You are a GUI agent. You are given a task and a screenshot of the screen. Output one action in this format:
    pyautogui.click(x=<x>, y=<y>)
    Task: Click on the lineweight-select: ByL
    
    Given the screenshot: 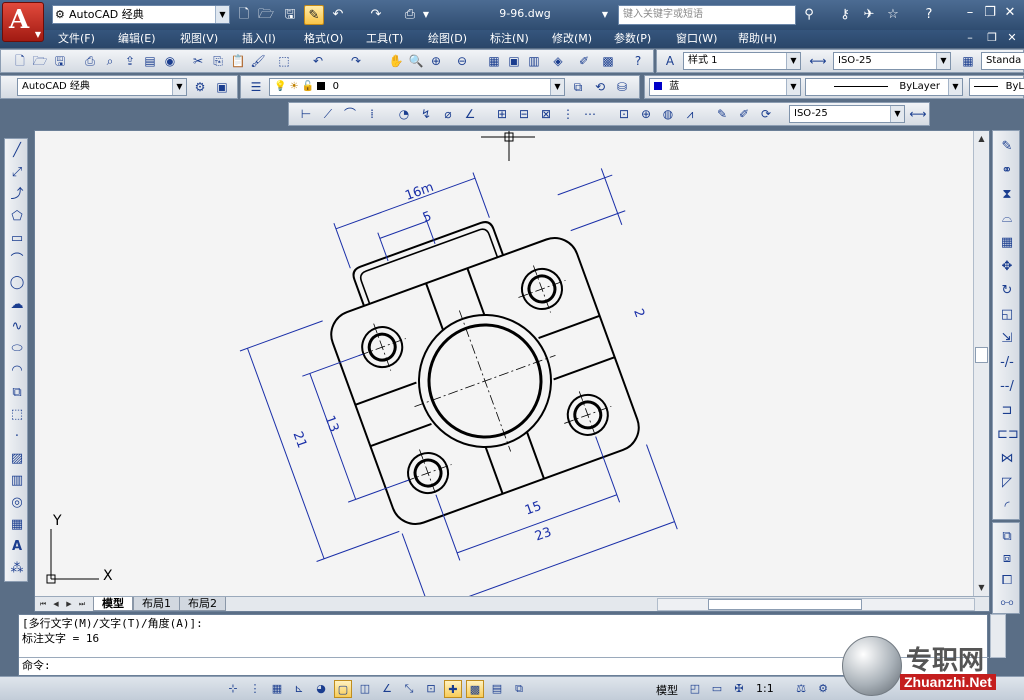 What is the action you would take?
    pyautogui.click(x=996, y=87)
    